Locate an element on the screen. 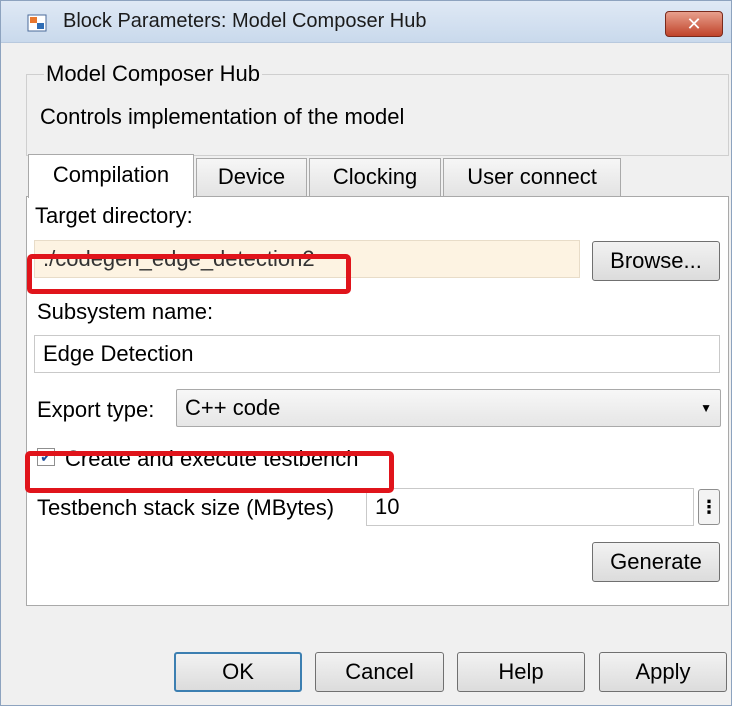 This screenshot has width=732, height=706. export-type-label: Export type: is located at coordinates (96, 409).